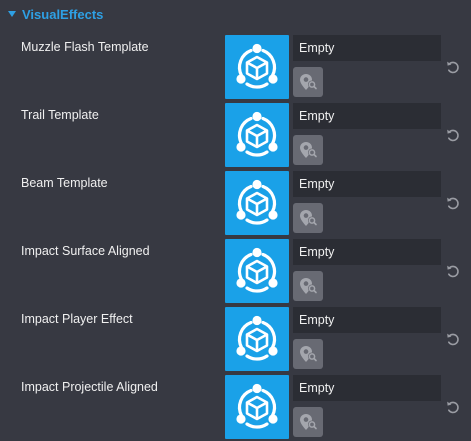 The image size is (471, 441). I want to click on property-row: Impact Player Effect Empty, so click(235, 339).